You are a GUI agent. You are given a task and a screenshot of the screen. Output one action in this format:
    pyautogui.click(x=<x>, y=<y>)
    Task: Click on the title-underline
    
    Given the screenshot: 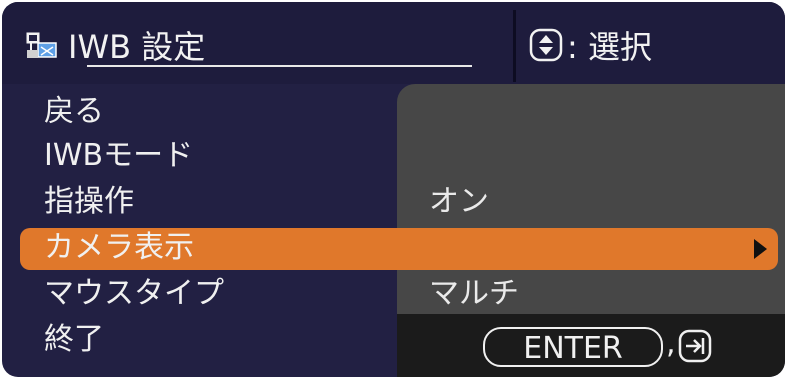 What is the action you would take?
    pyautogui.click(x=279, y=66)
    